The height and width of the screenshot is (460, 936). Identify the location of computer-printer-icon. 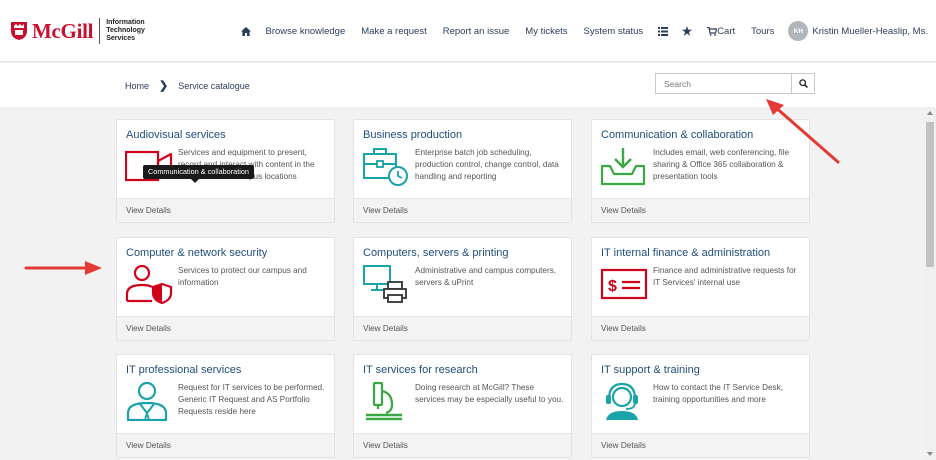
(385, 284).